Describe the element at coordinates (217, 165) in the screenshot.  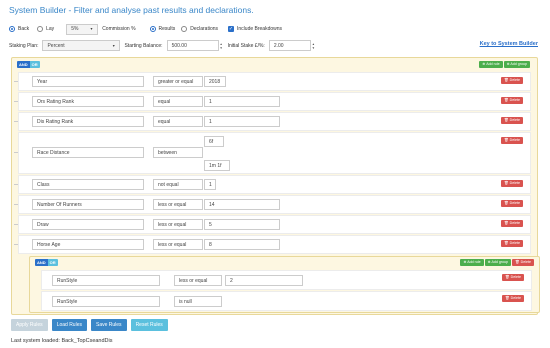
I see `rule-value-to: 1m 1f` at that location.